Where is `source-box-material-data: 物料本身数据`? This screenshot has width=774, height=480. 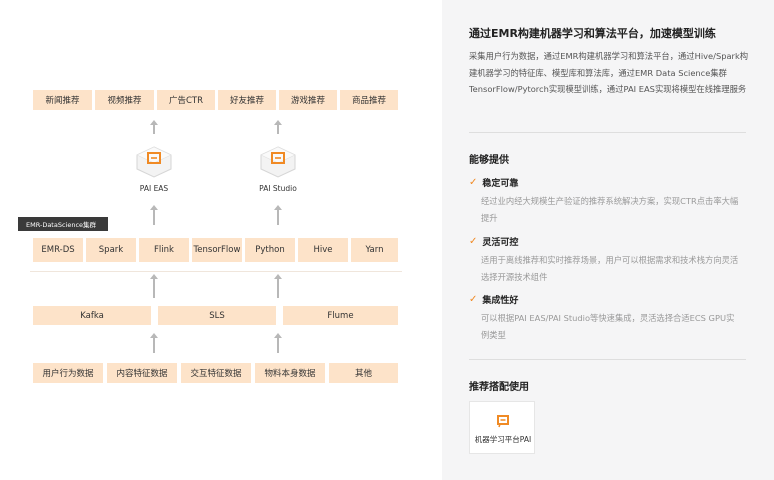 source-box-material-data: 物料本身数据 is located at coordinates (290, 373).